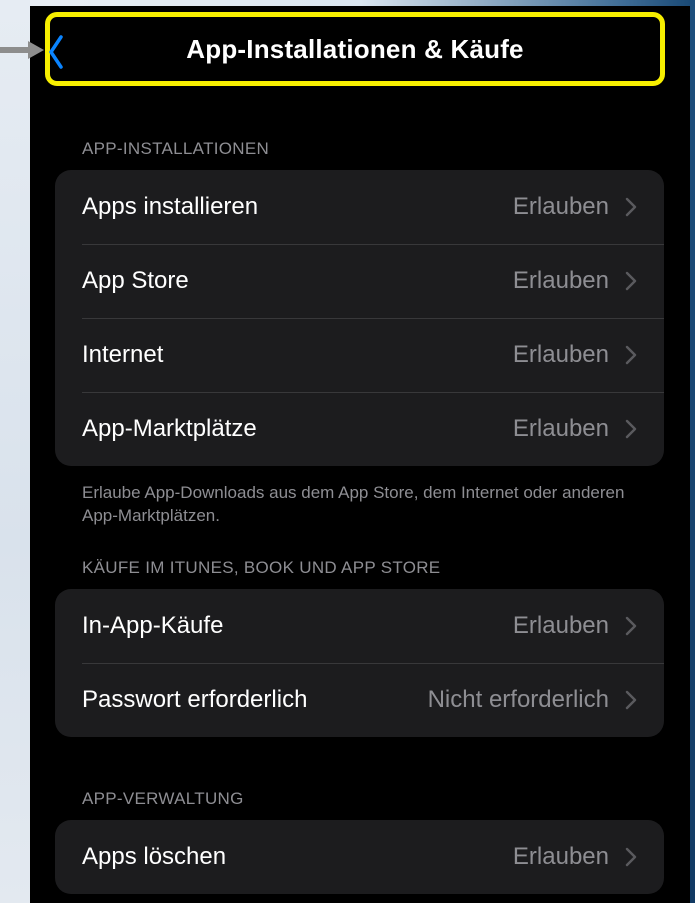 The width and height of the screenshot is (695, 903). I want to click on chevron-left-icon, so click(56, 52).